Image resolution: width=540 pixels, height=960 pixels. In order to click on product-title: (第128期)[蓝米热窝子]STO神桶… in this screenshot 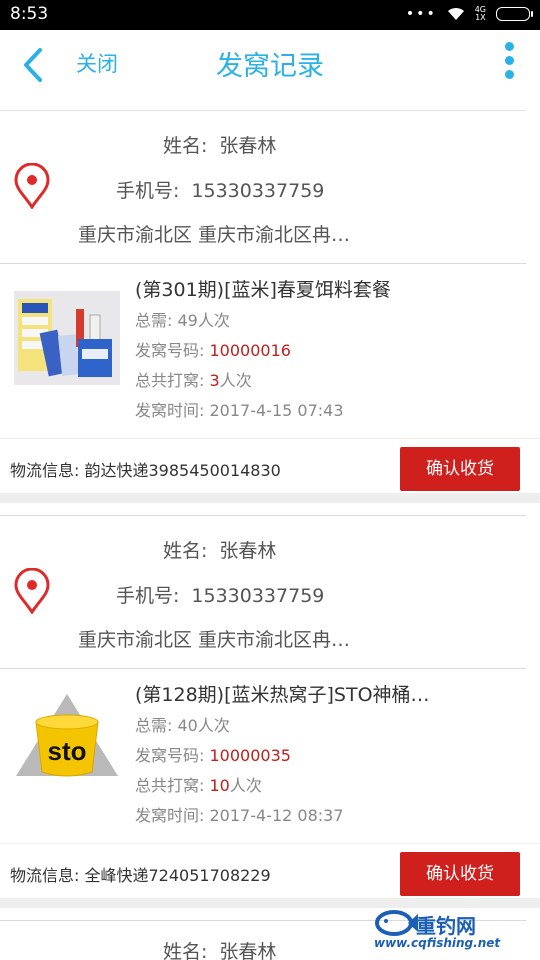, I will do `click(332, 693)`.